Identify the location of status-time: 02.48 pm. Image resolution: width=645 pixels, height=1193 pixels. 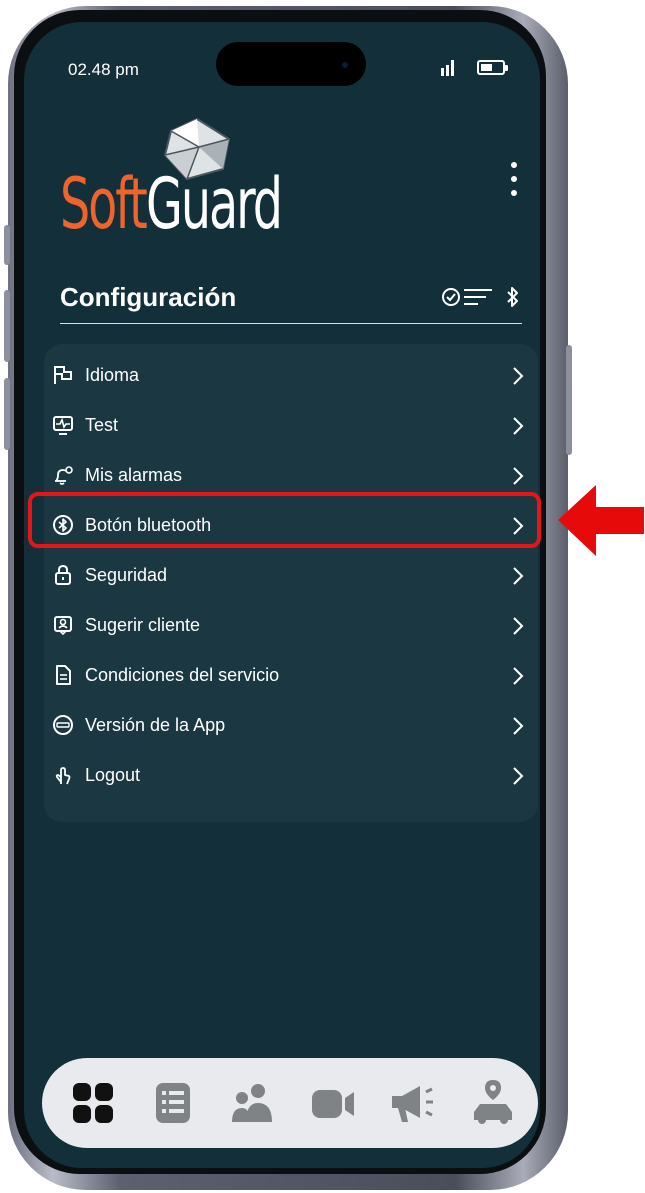
(103, 69).